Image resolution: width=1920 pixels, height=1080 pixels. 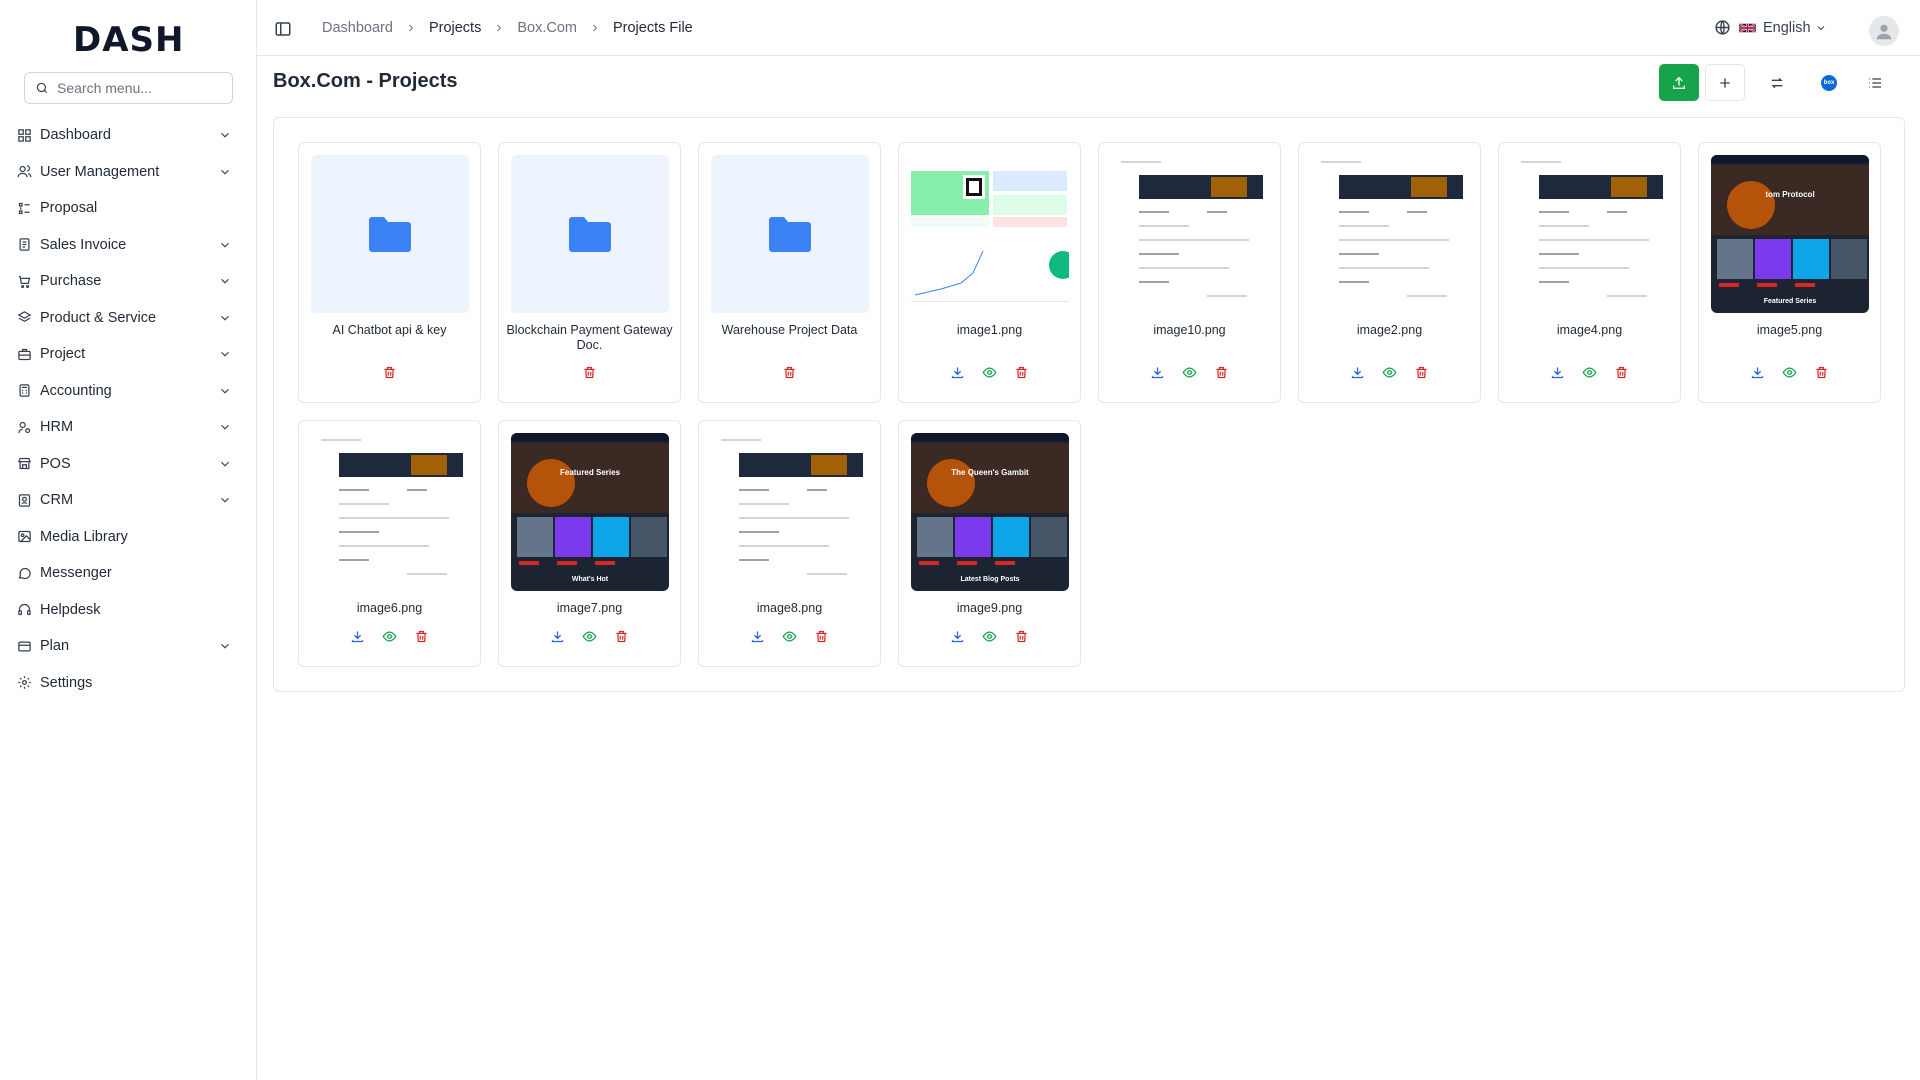 What do you see at coordinates (357, 28) in the screenshot?
I see `breadcrumb-item: Dashboard` at bounding box center [357, 28].